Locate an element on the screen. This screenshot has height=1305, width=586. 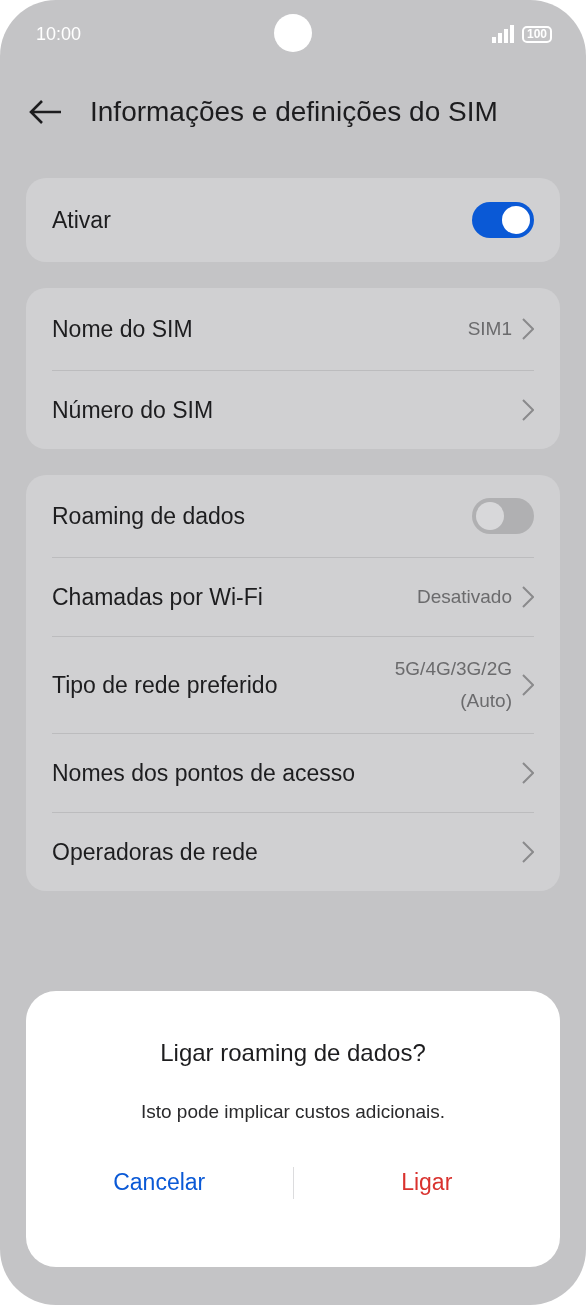
confirm-button: Ligar is located at coordinates (426, 1182).